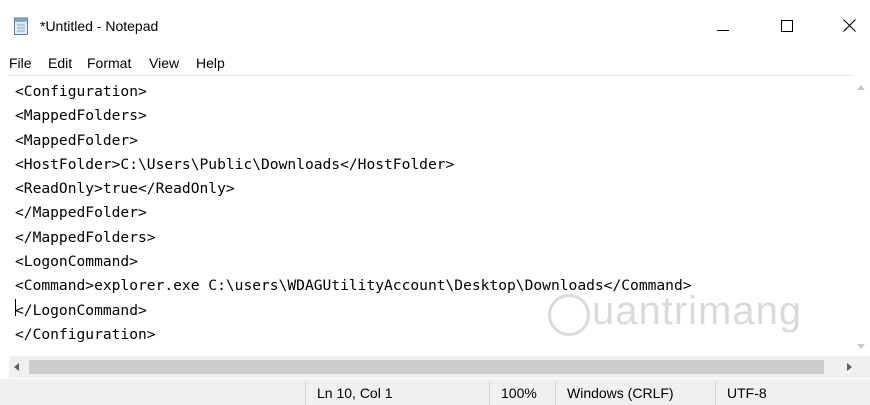  Describe the element at coordinates (435, 24) in the screenshot. I see `title-bar: *Untitled - Notepad` at that location.